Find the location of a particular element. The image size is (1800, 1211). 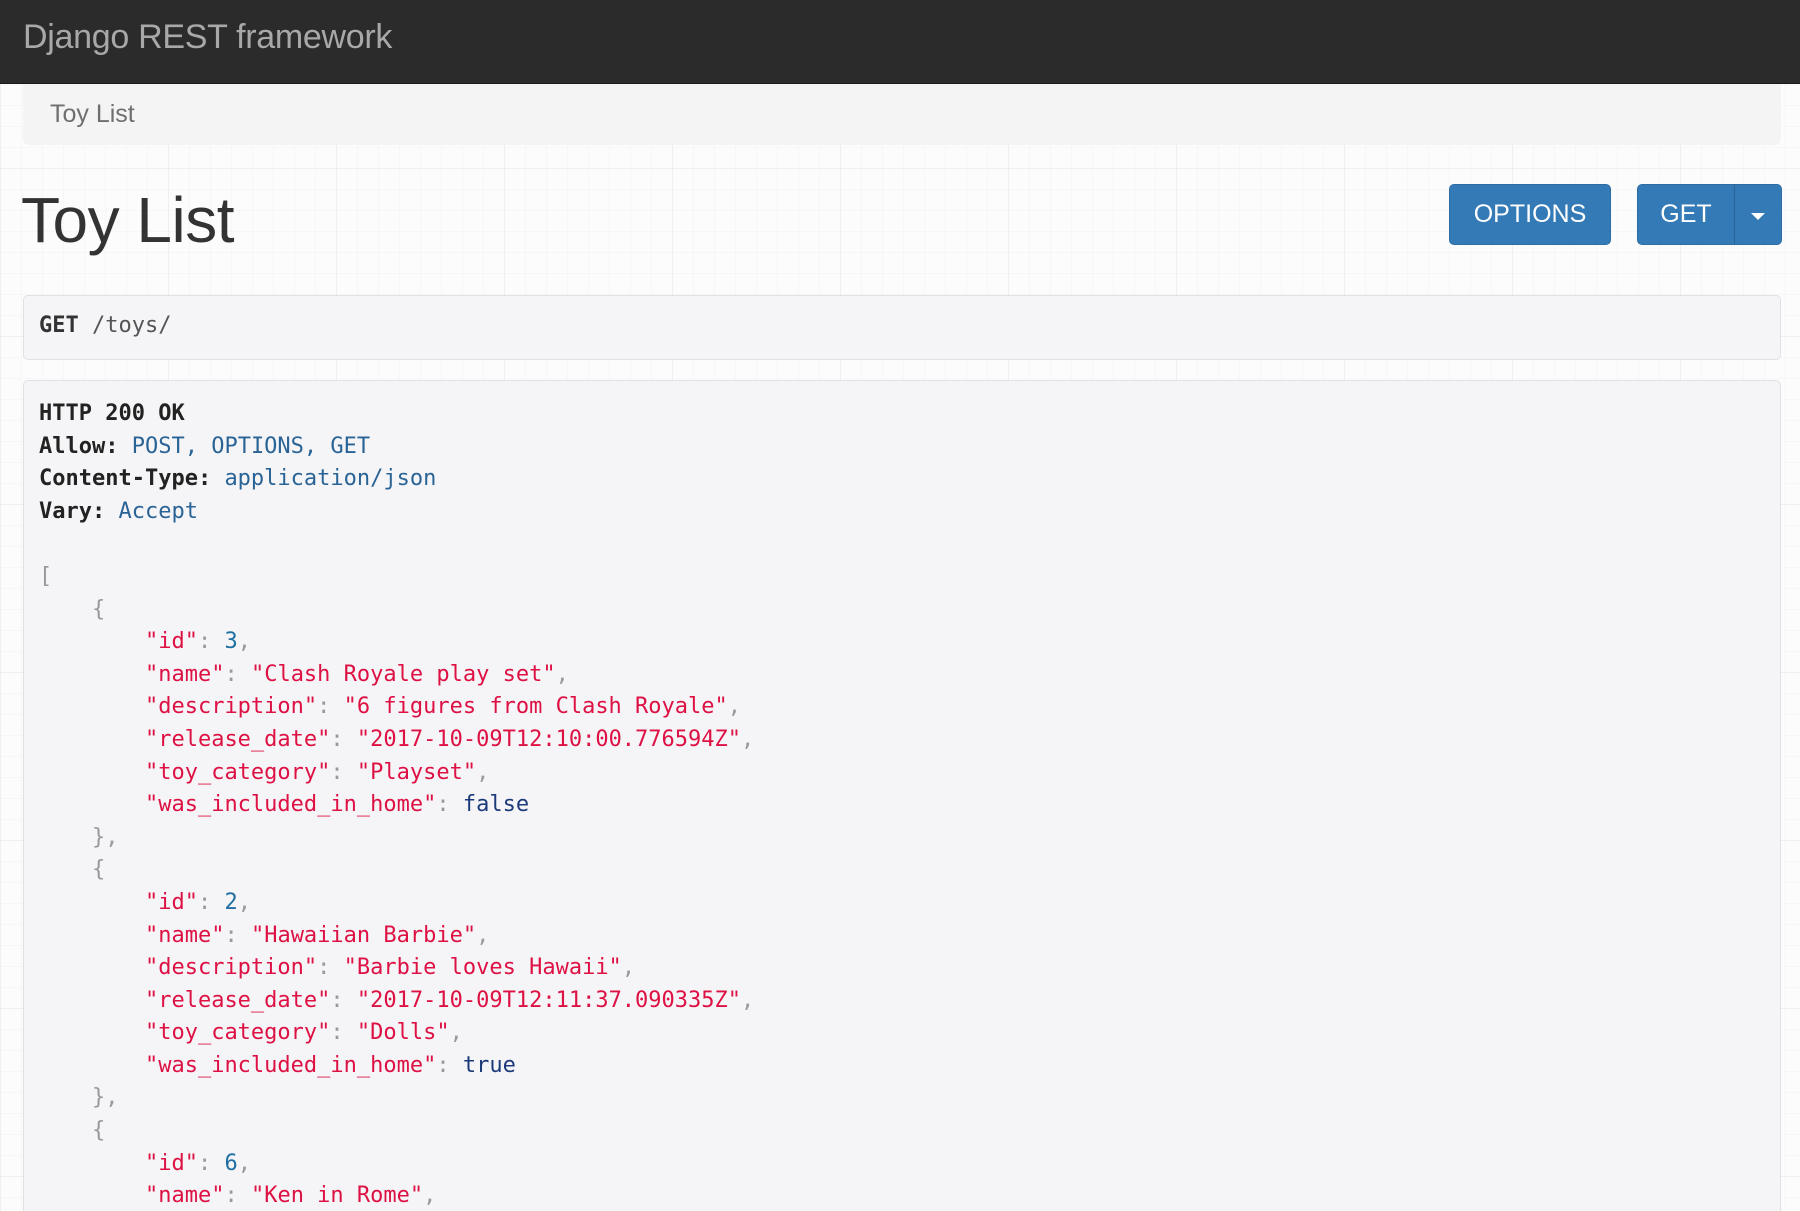

json-field-row: "name": "Hawaiian Barbie", is located at coordinates (317, 935).